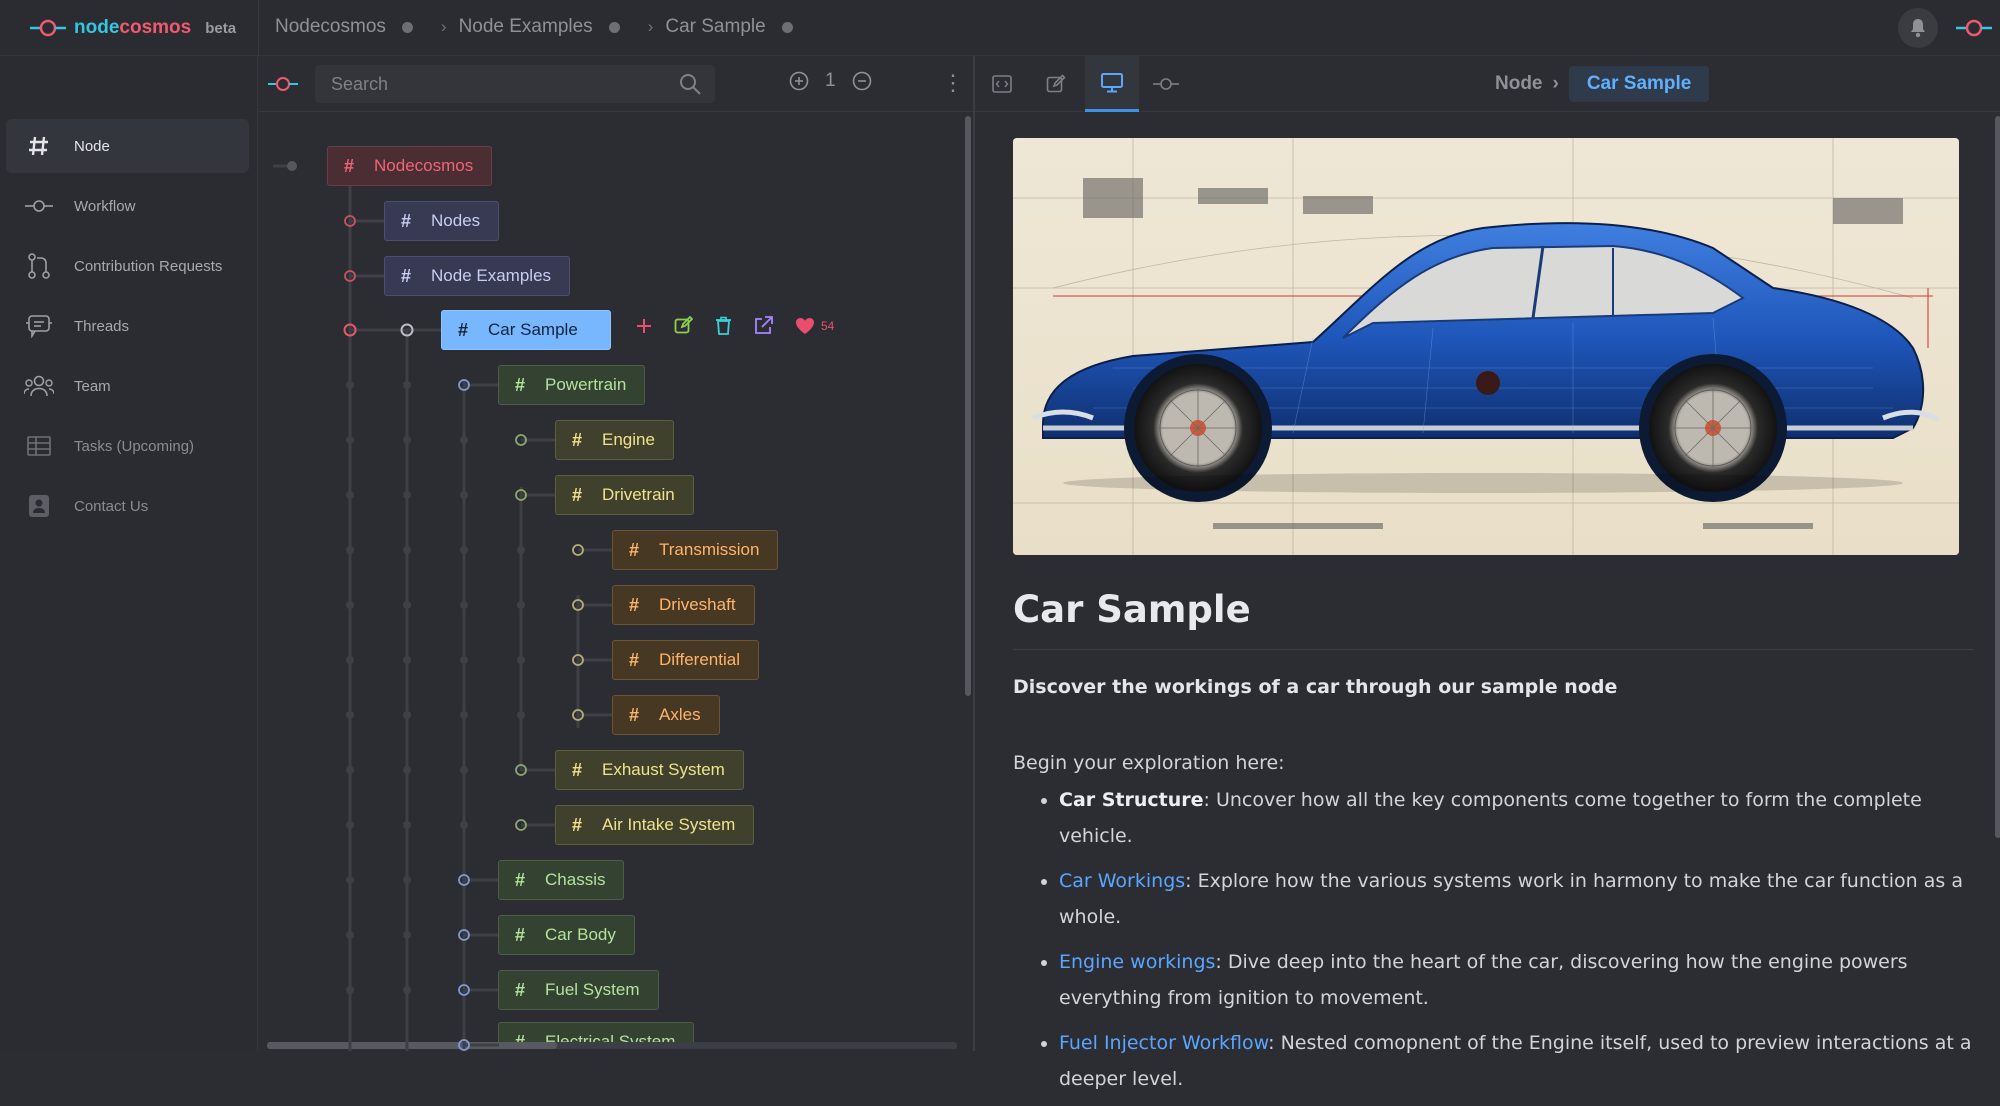  I want to click on sidebar-item-label: Contact Us, so click(111, 506).